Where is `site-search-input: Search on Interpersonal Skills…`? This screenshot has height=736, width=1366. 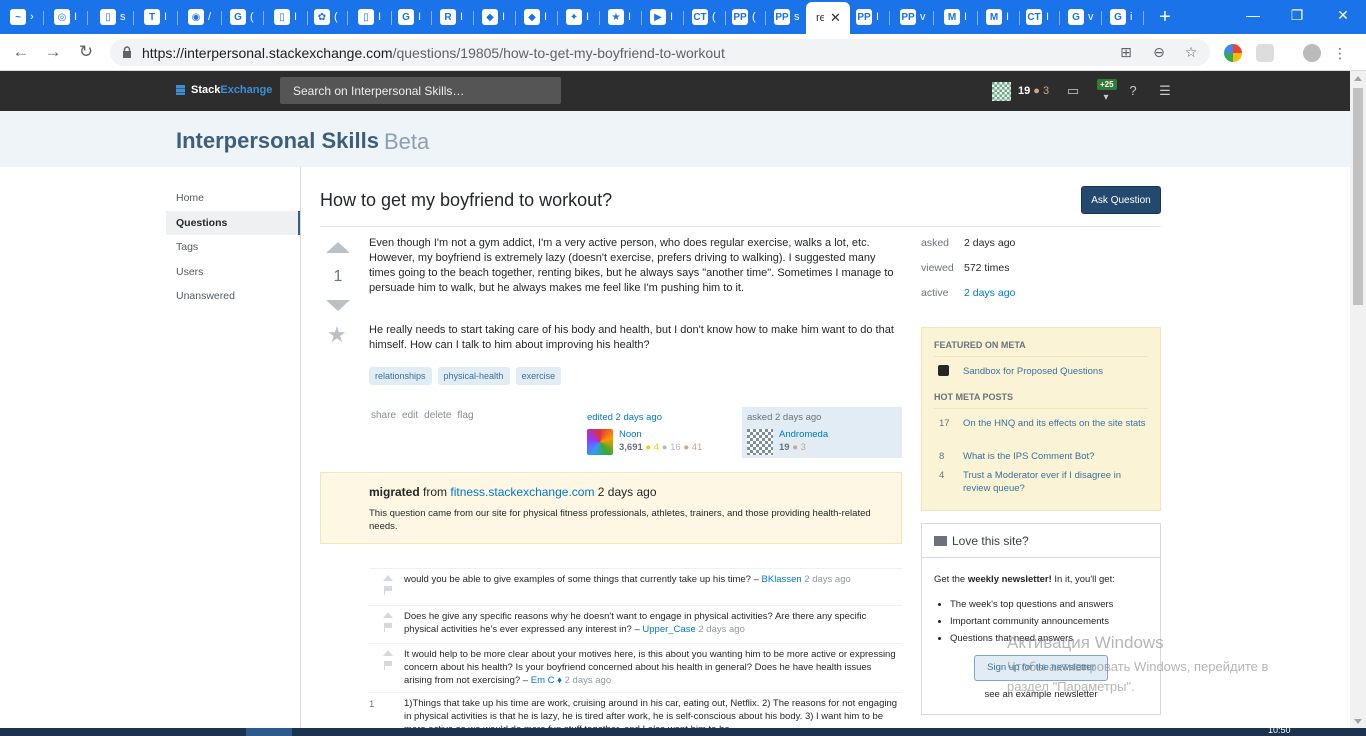 site-search-input: Search on Interpersonal Skills… is located at coordinates (420, 90).